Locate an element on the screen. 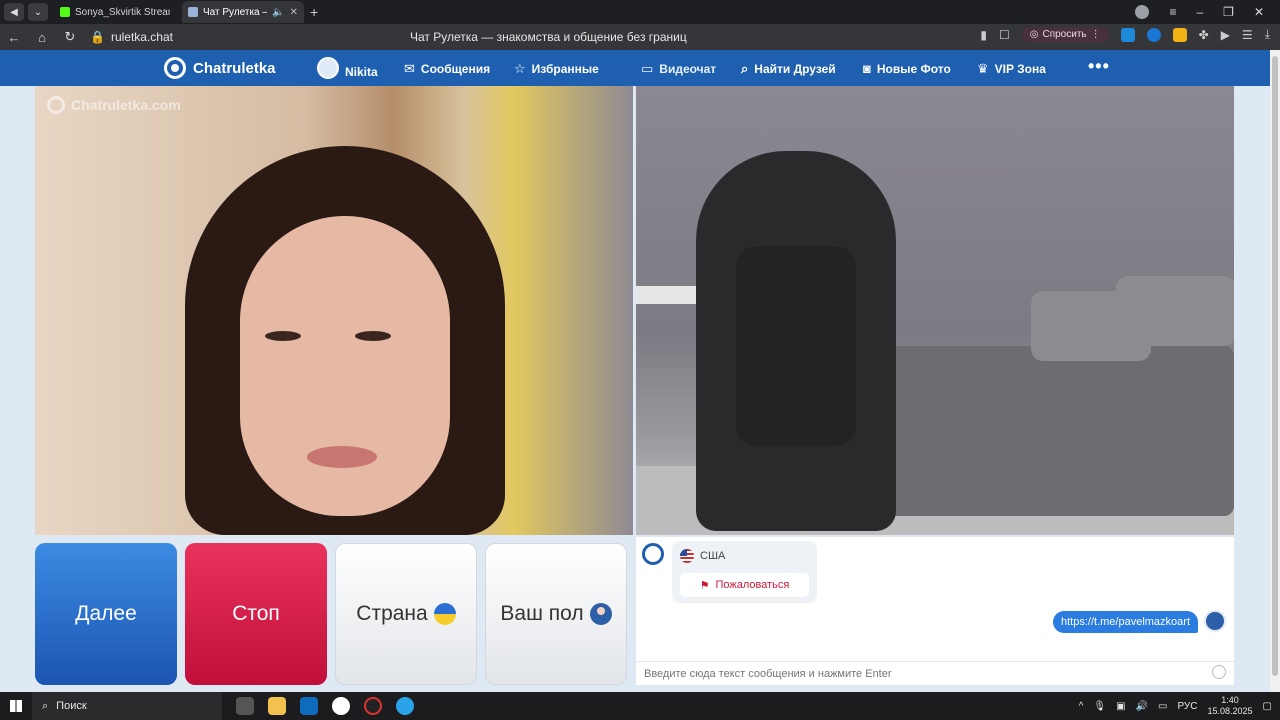 Image resolution: width=1280 pixels, height=720 pixels. user-gender-icon is located at coordinates (600, 614).